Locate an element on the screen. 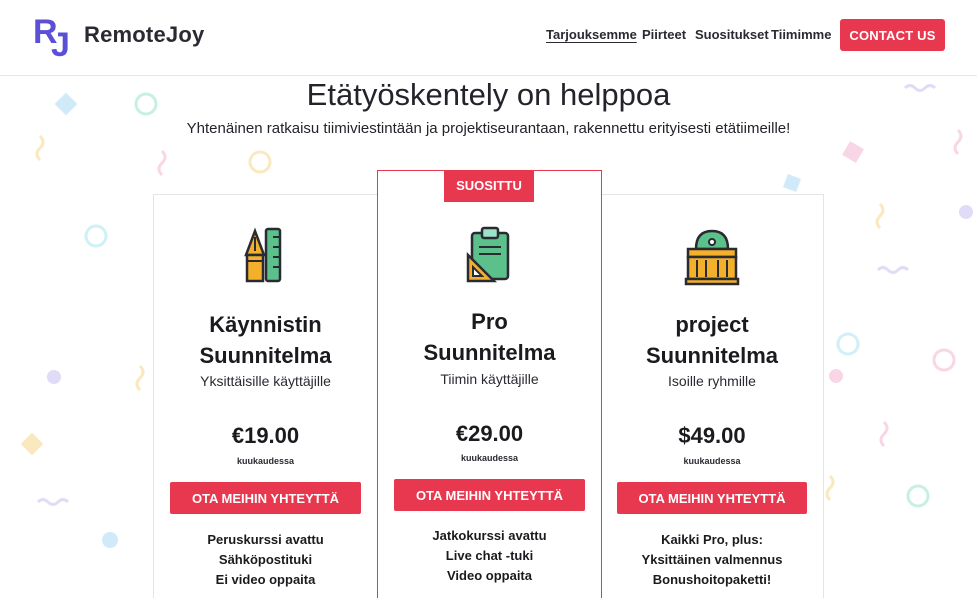  nav-link-offers: Tarjouksemme is located at coordinates (591, 34).